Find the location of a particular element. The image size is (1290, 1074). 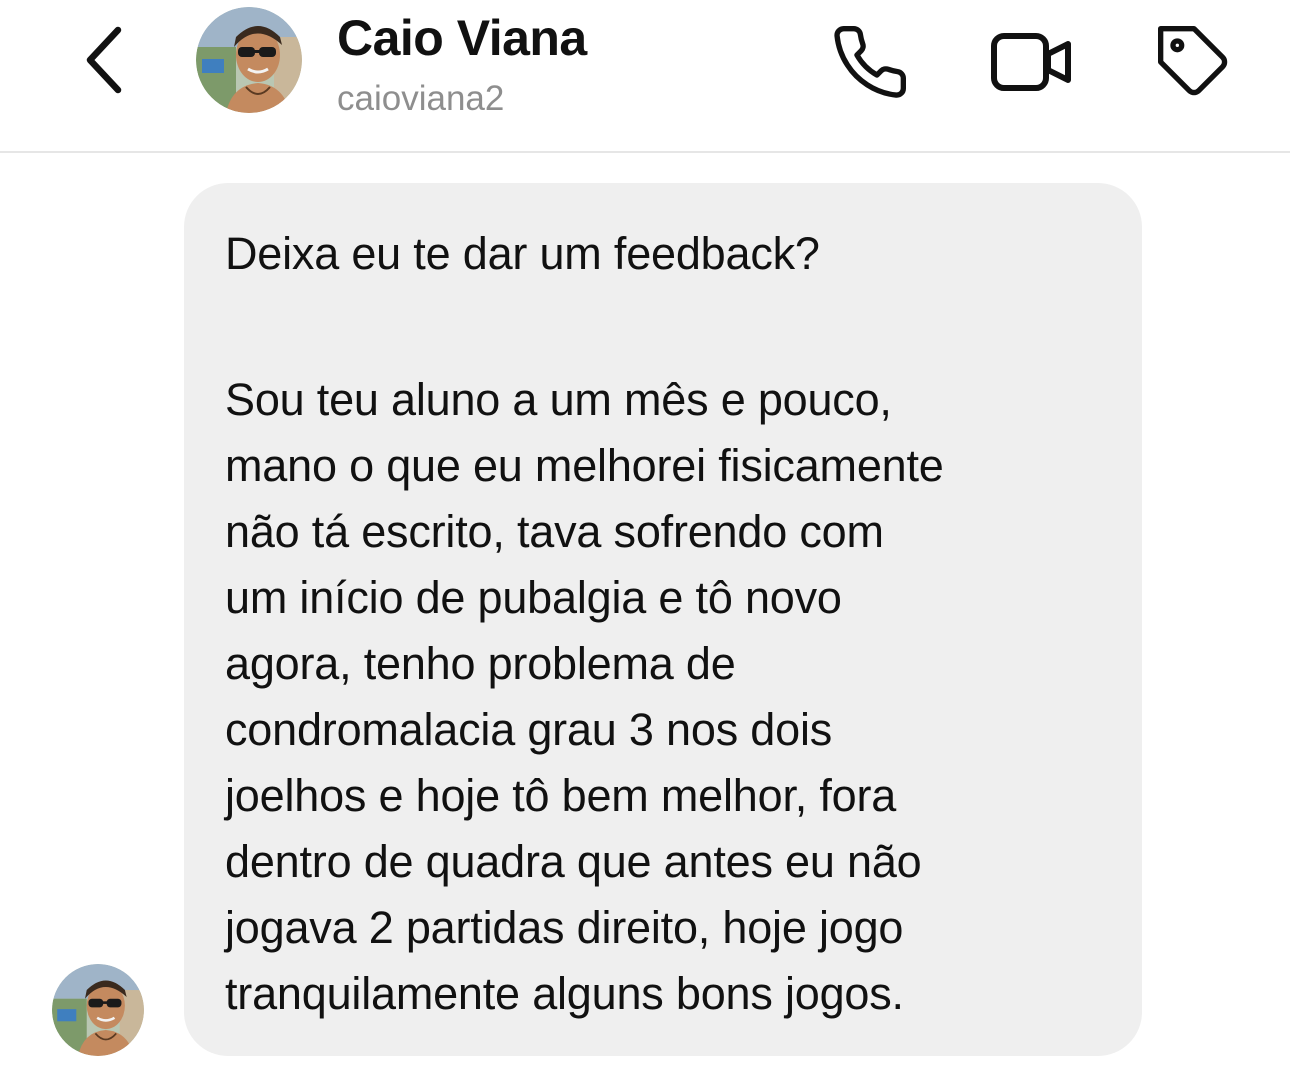

message-paragraph-gap is located at coordinates (668, 327).